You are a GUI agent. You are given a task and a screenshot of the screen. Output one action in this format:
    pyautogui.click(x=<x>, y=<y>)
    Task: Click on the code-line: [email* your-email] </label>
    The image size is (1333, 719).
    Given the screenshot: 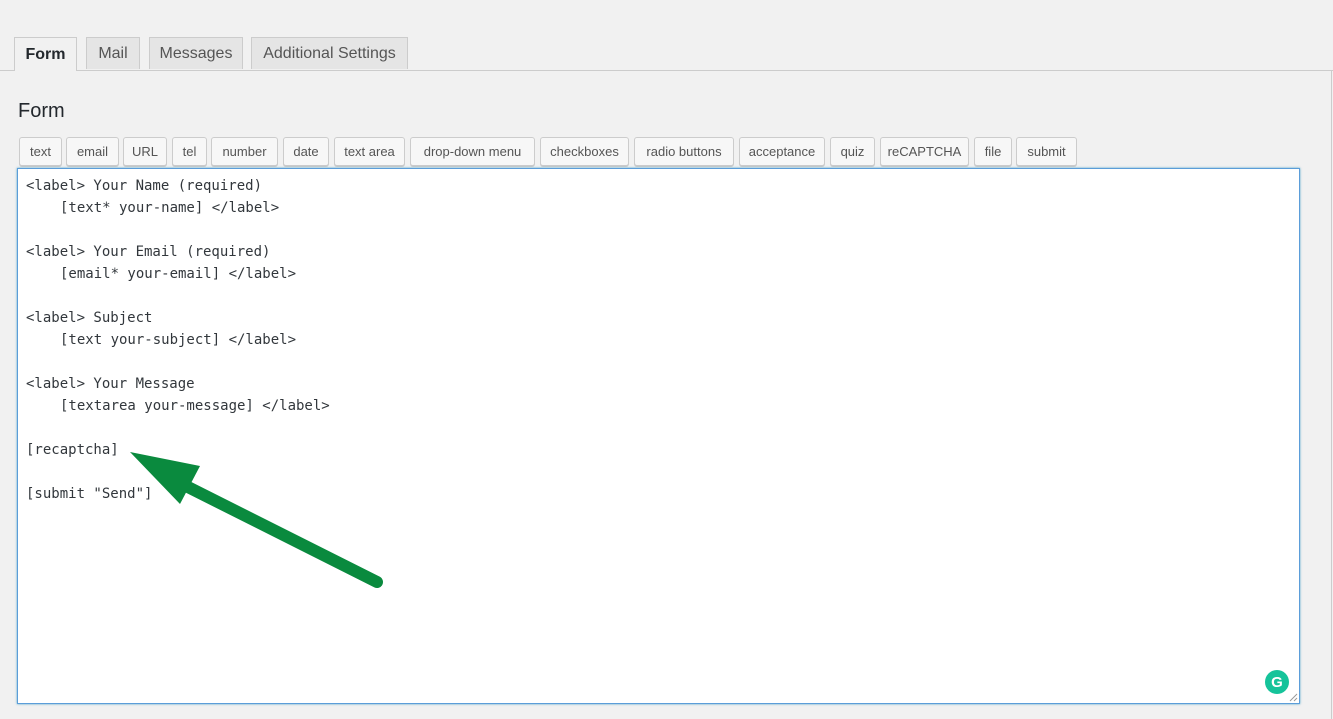 What is the action you would take?
    pyautogui.click(x=178, y=274)
    